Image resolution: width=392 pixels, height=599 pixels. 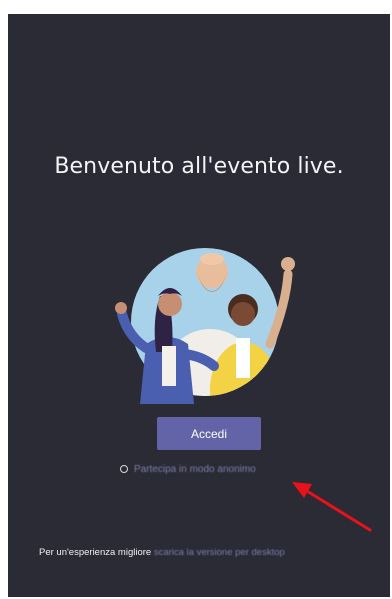 I want to click on anonymous-join-option: Partecipa in modo anonimo, so click(x=188, y=469).